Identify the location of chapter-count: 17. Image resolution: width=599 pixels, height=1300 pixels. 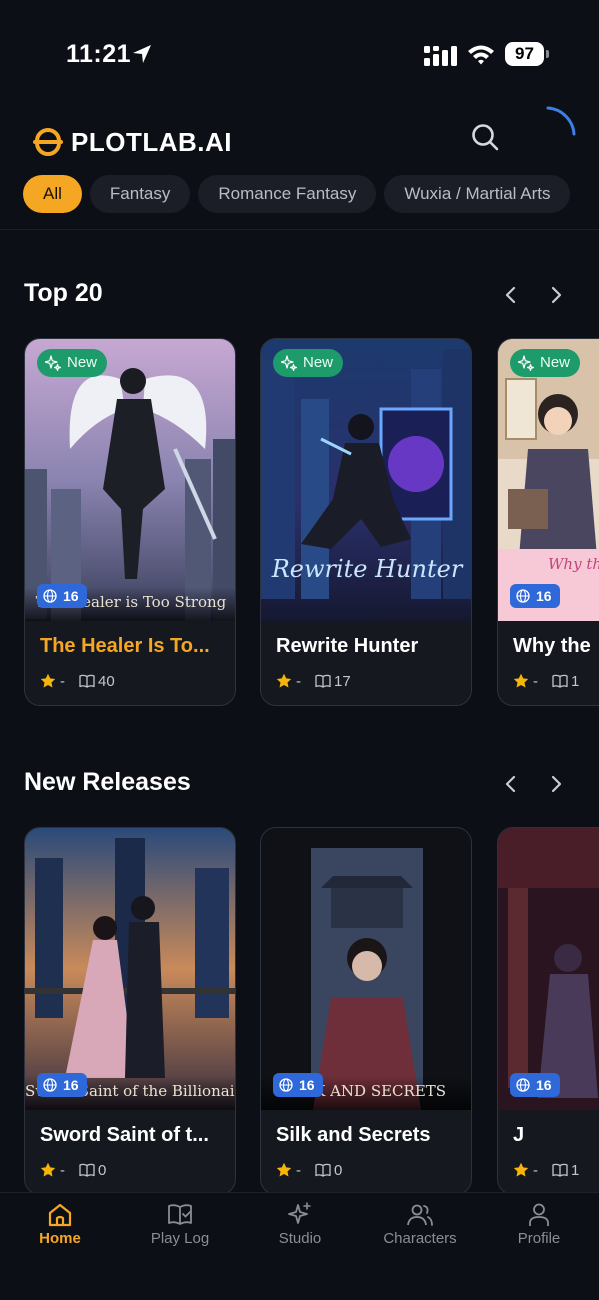
(342, 681).